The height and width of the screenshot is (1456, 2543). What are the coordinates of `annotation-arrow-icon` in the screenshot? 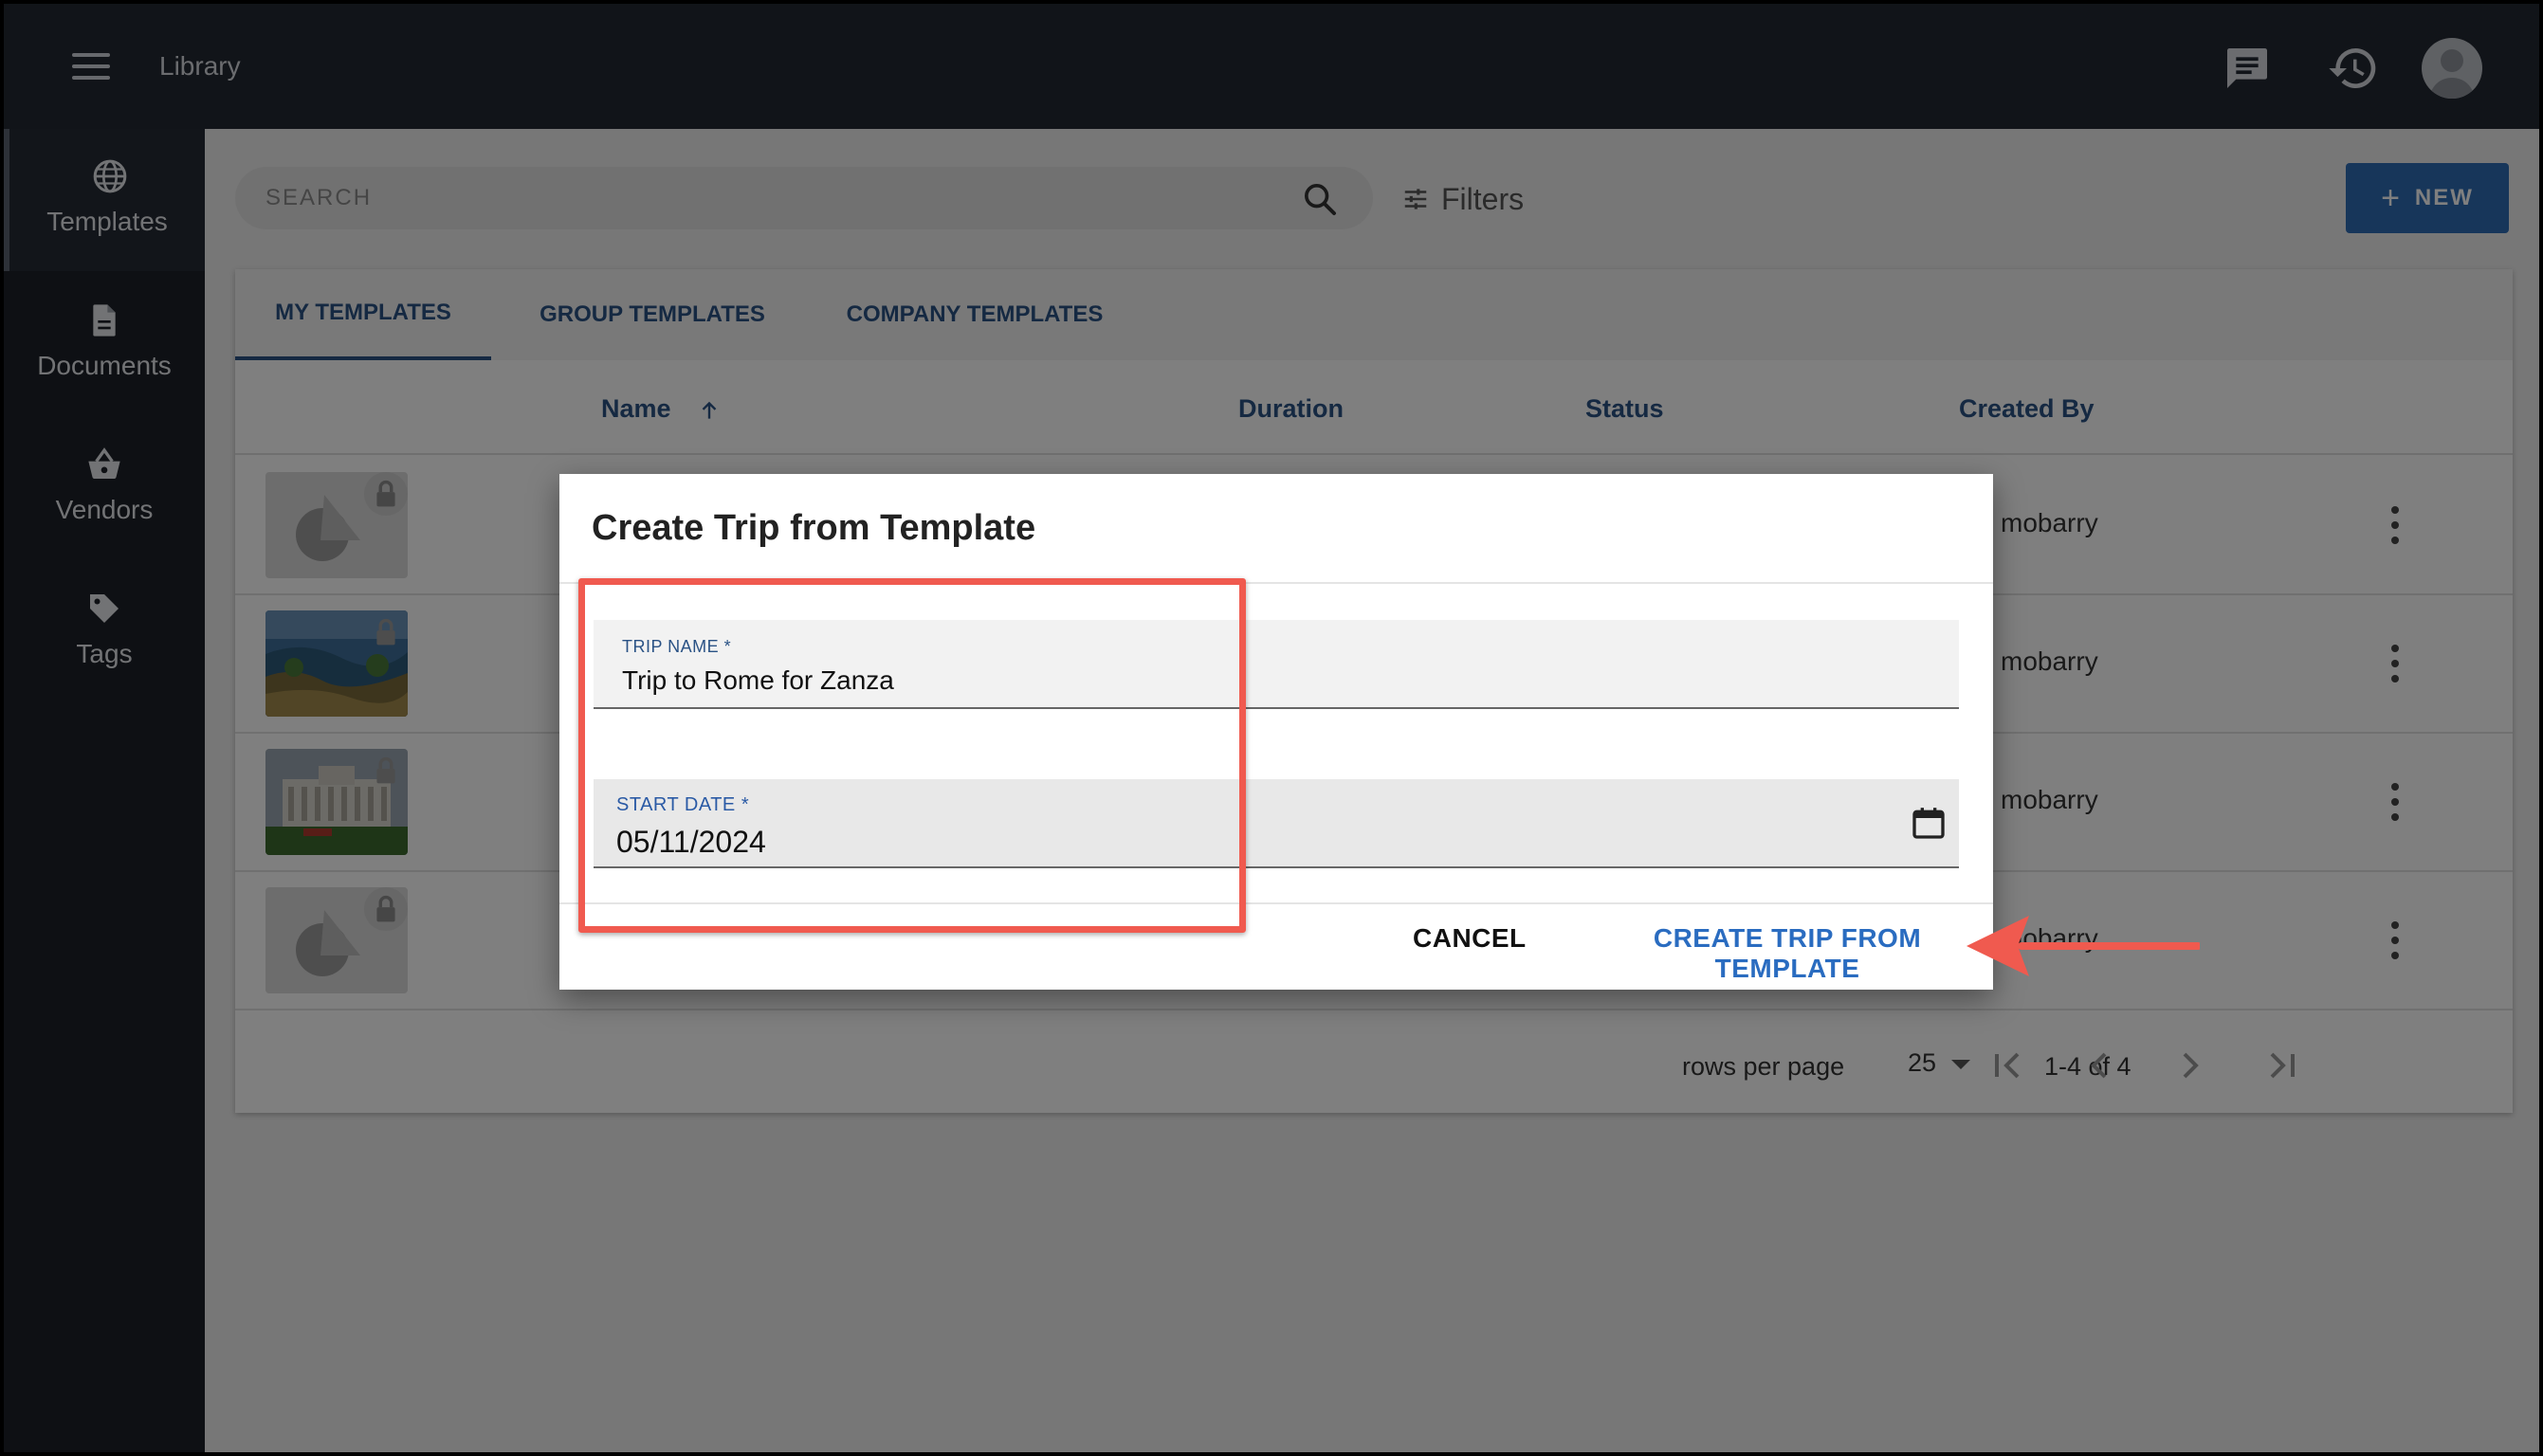 It's located at (2083, 946).